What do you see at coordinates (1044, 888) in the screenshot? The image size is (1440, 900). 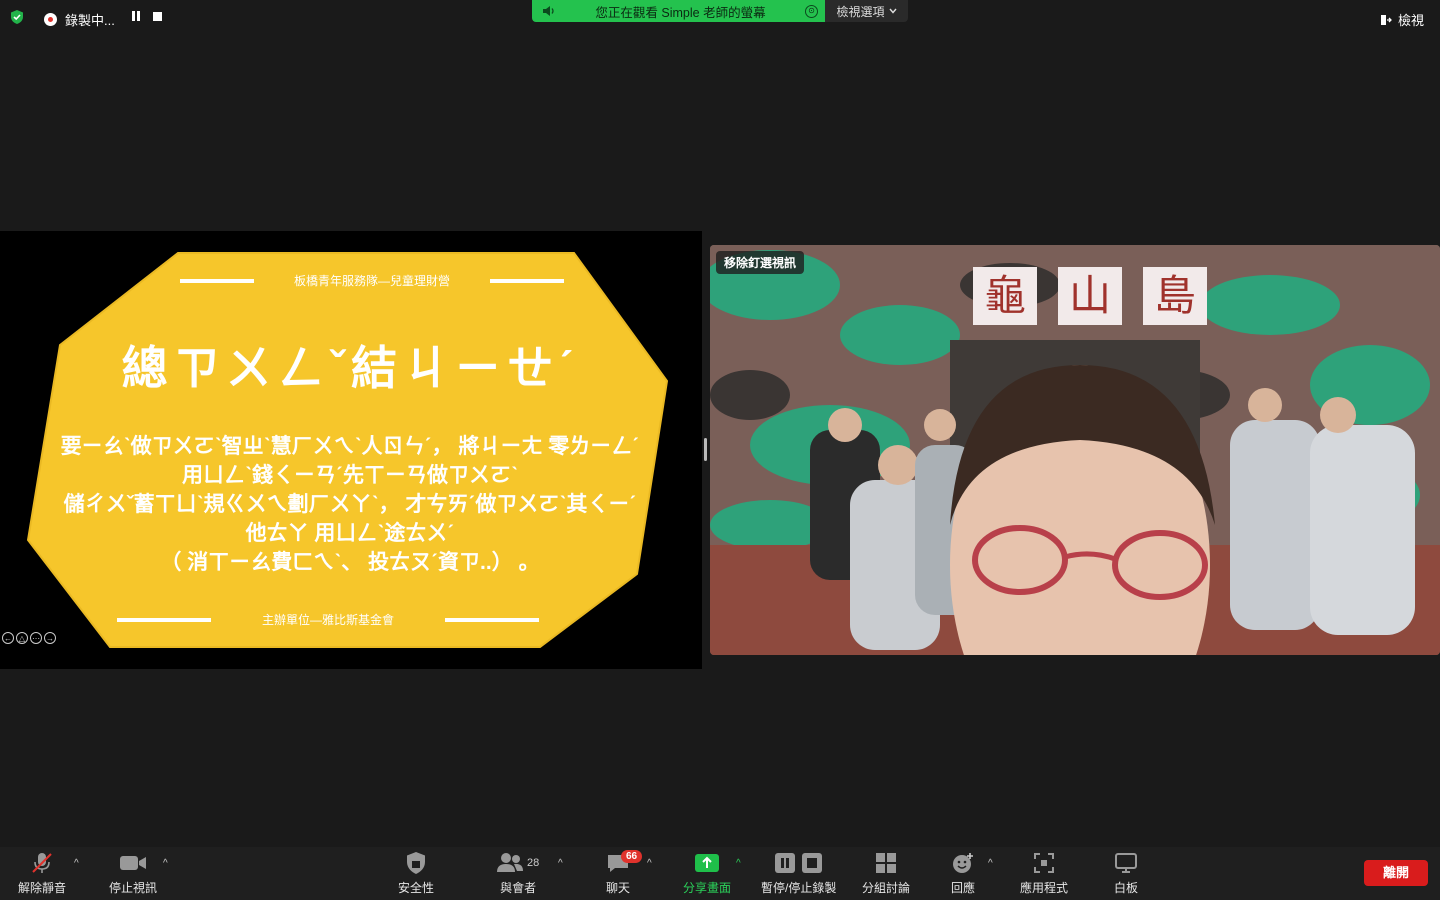 I see `apps-label: 應用程式` at bounding box center [1044, 888].